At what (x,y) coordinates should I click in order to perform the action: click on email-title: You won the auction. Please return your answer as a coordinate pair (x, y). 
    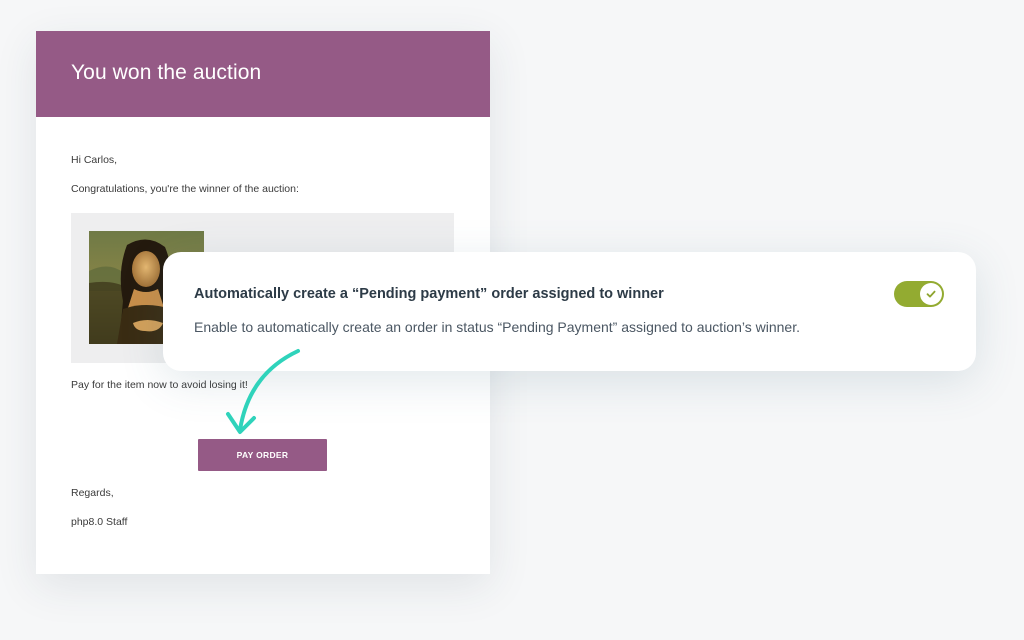
    Looking at the image, I should click on (166, 72).